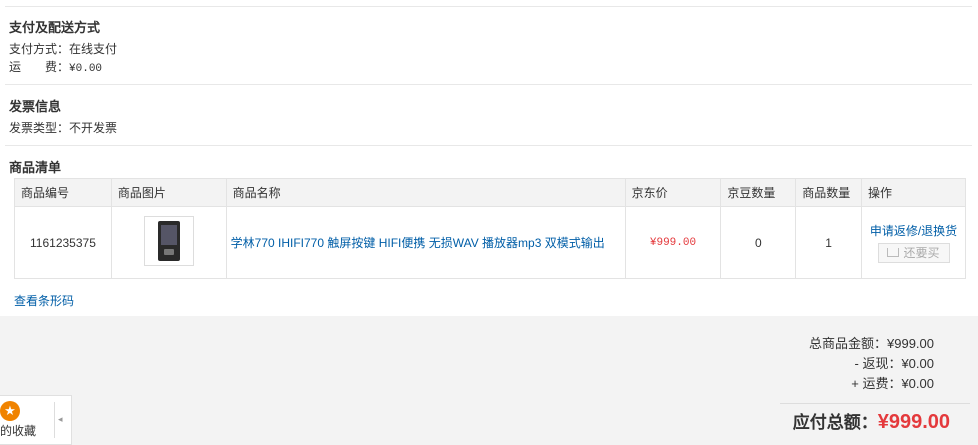  I want to click on summary-divider, so click(875, 403).